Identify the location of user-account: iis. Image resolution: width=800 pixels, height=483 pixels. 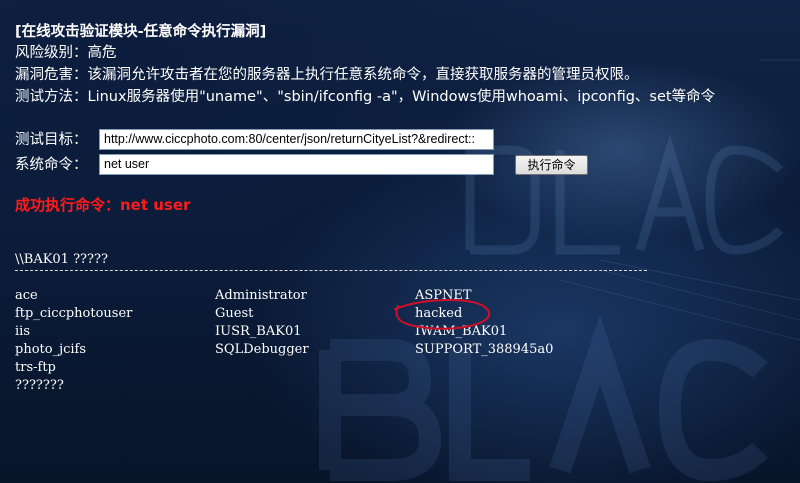
(22, 331).